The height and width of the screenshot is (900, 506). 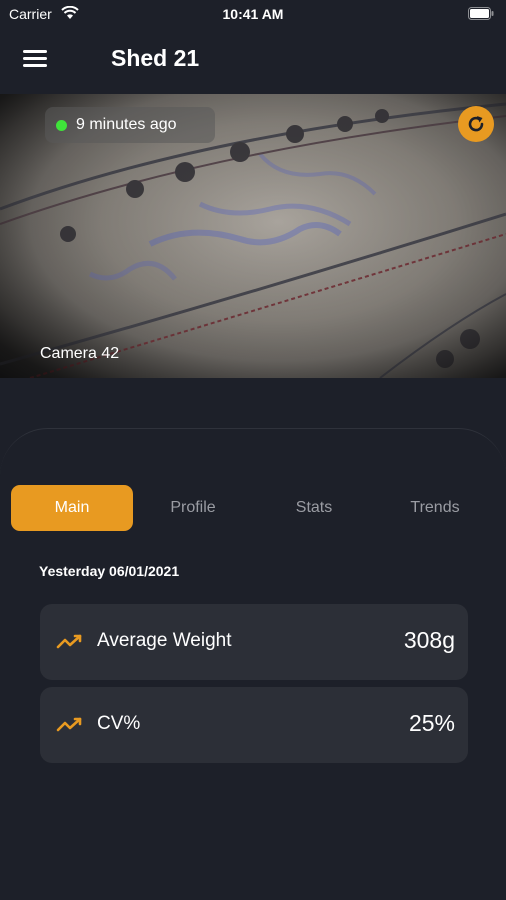 I want to click on metric-label: Average Weight, so click(x=164, y=640).